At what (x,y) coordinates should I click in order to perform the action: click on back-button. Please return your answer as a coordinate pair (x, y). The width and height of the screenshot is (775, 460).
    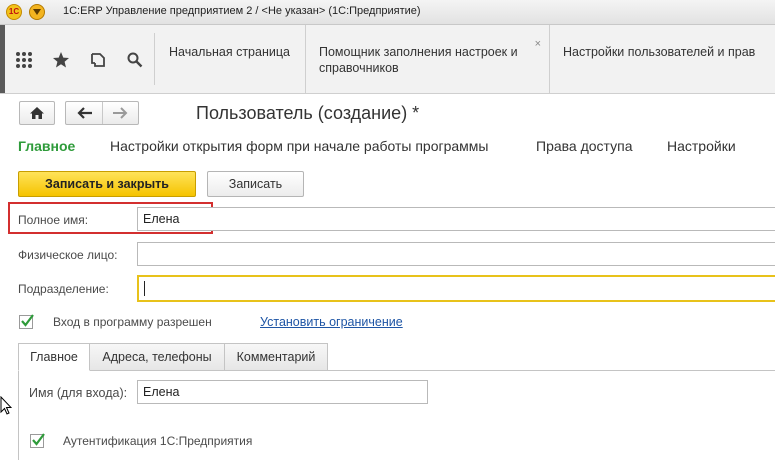
    Looking at the image, I should click on (84, 113).